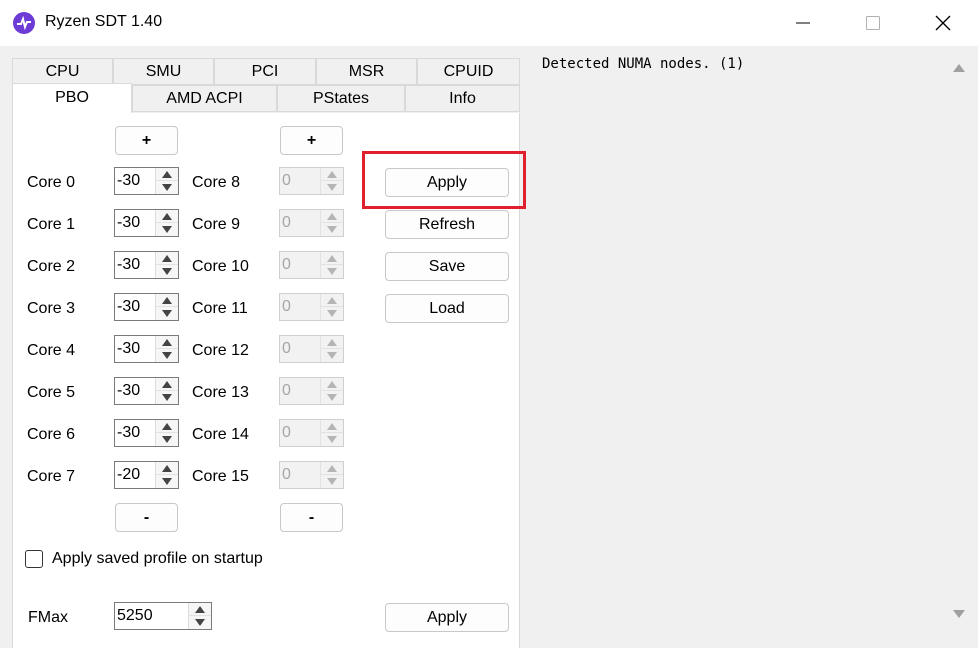  What do you see at coordinates (959, 68) in the screenshot?
I see `scroll-up-arrow-icon` at bounding box center [959, 68].